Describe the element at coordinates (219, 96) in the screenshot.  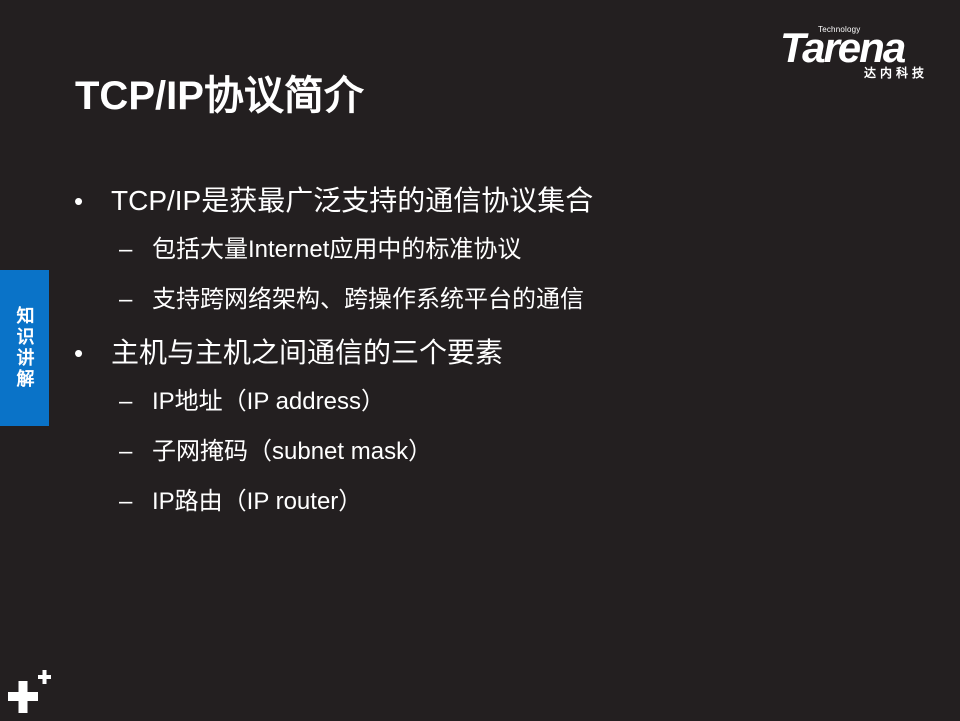
I see `slide-title: TCP/IP协议简介` at that location.